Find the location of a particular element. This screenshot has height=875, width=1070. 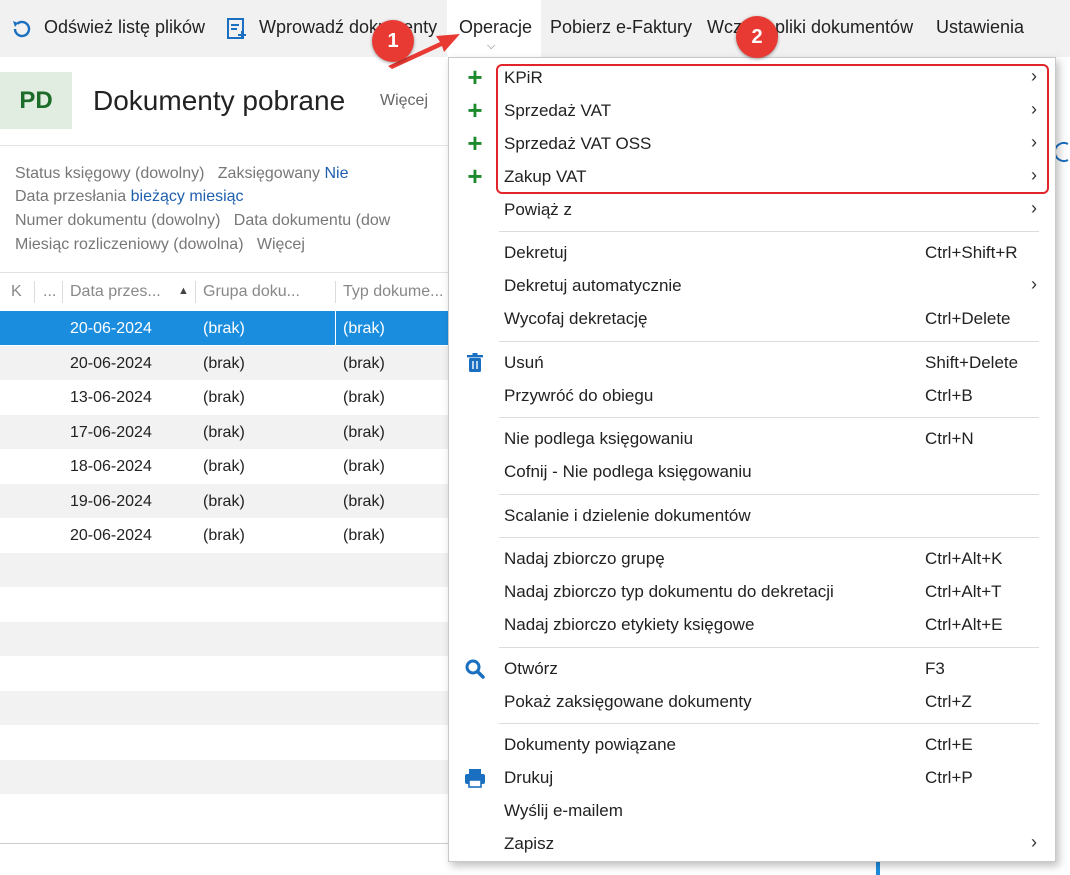

menu-item: Zapisz › is located at coordinates (752, 844).